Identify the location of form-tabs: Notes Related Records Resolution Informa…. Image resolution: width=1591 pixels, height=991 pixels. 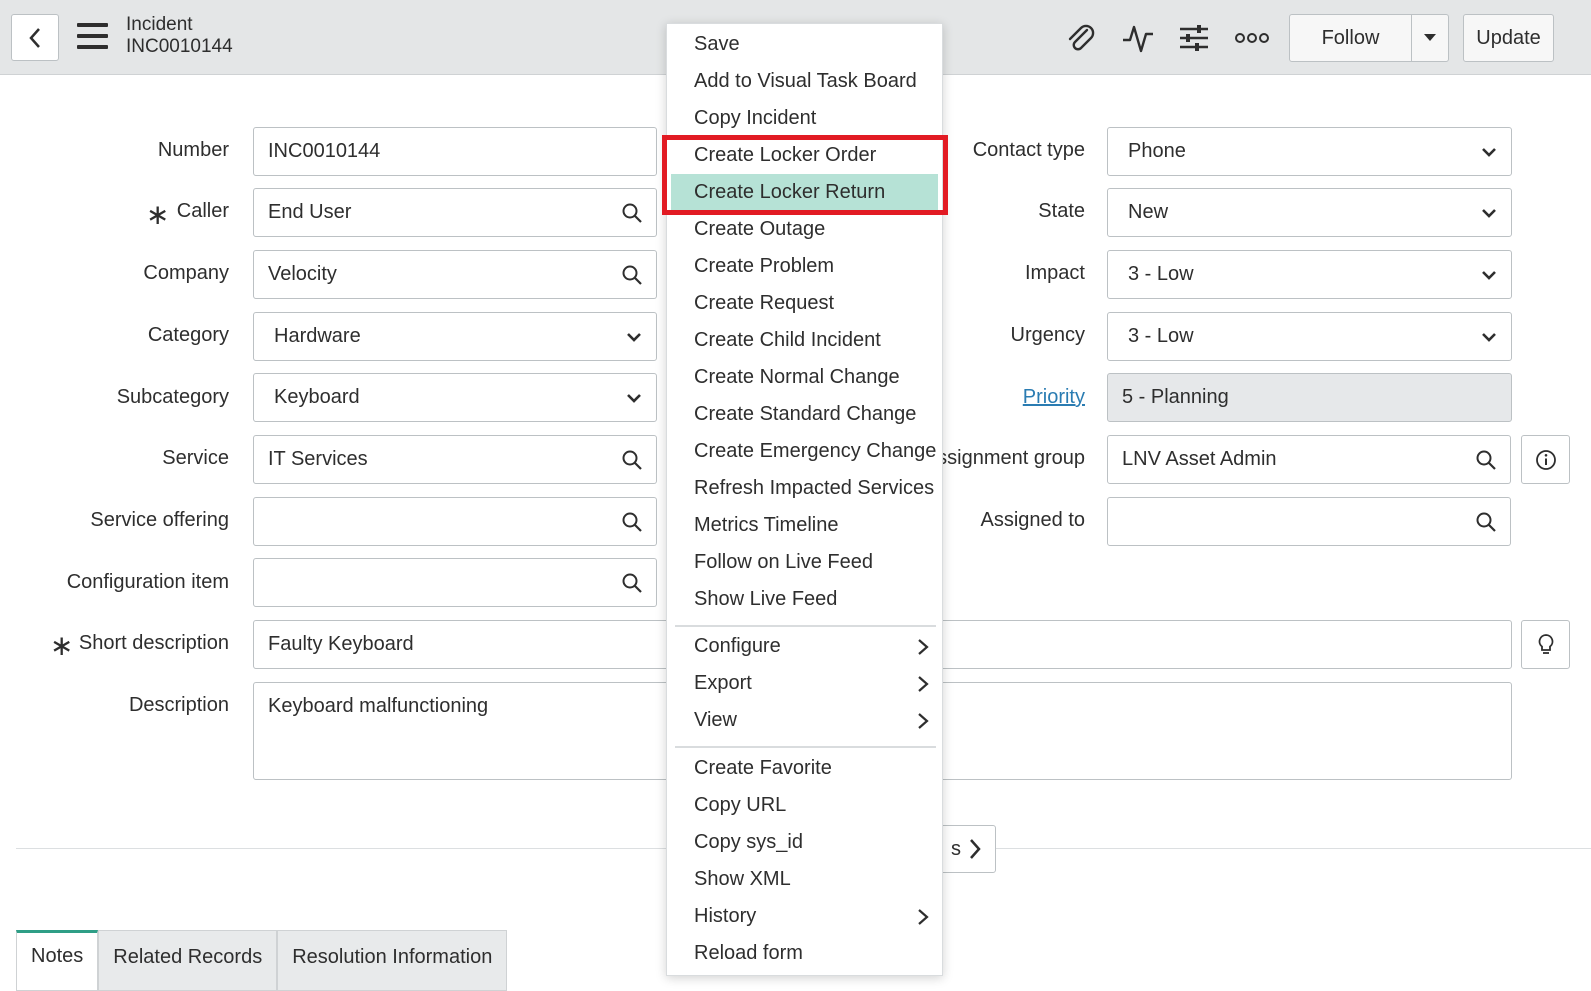
(262, 960).